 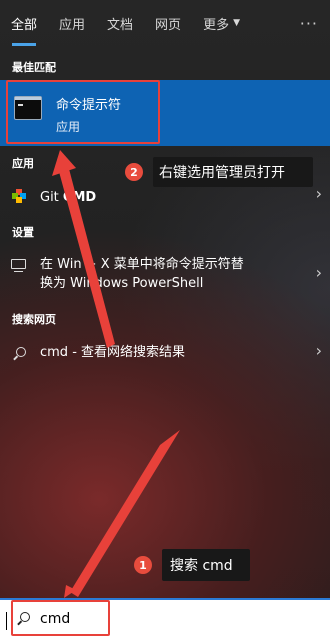 What do you see at coordinates (233, 172) in the screenshot?
I see `callout-step-2: 右键选用管理员打开` at bounding box center [233, 172].